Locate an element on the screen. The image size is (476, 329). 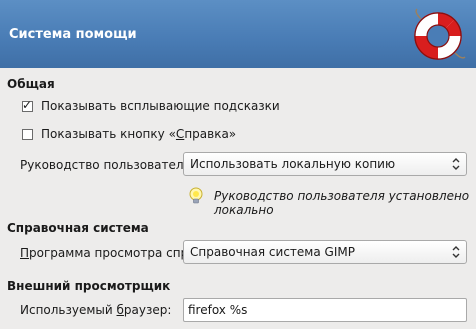
manual-label: Руководство пользователя: is located at coordinates (107, 165).